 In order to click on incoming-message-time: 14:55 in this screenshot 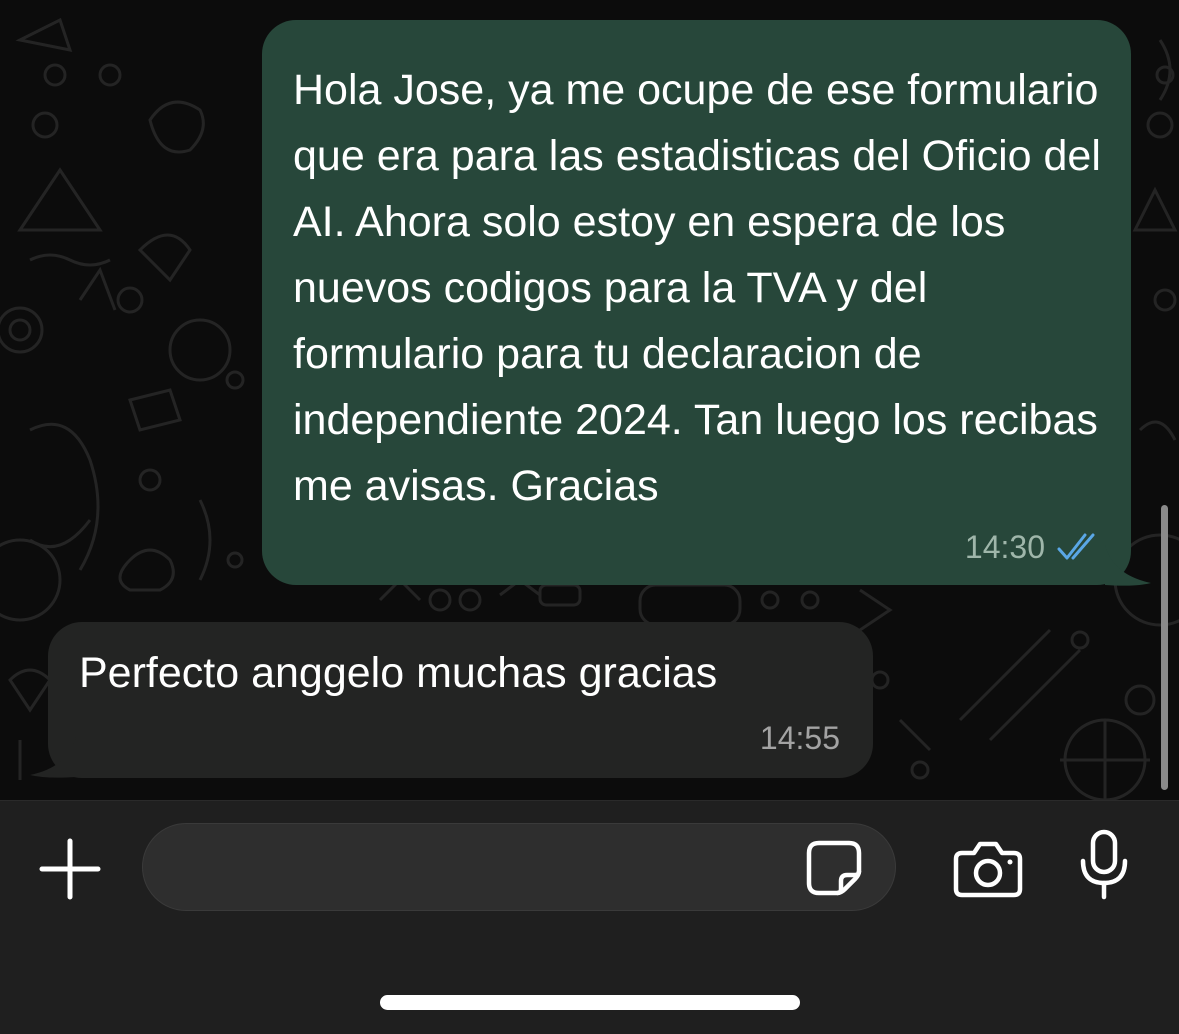, I will do `click(799, 738)`.